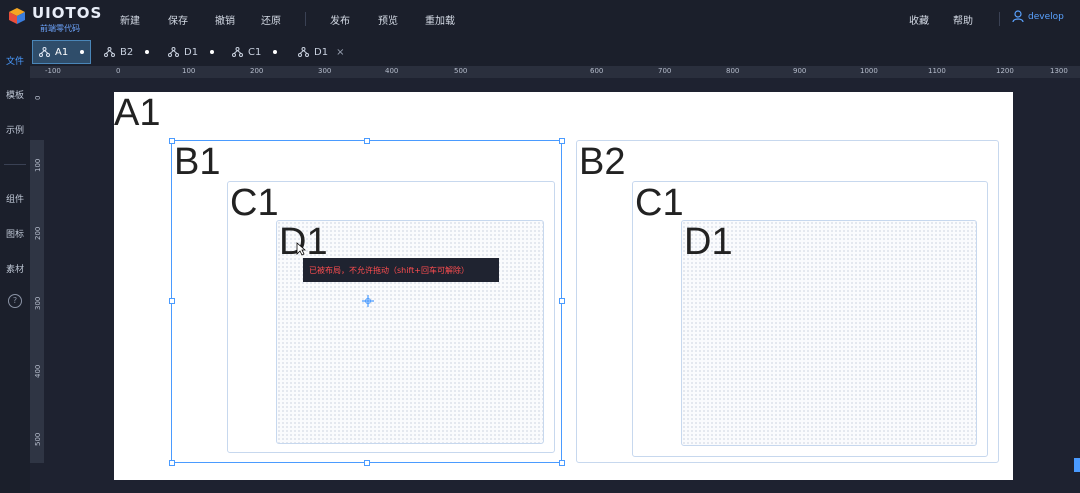 This screenshot has height=493, width=1080. Describe the element at coordinates (1018, 16) in the screenshot. I see `user-icon` at that location.